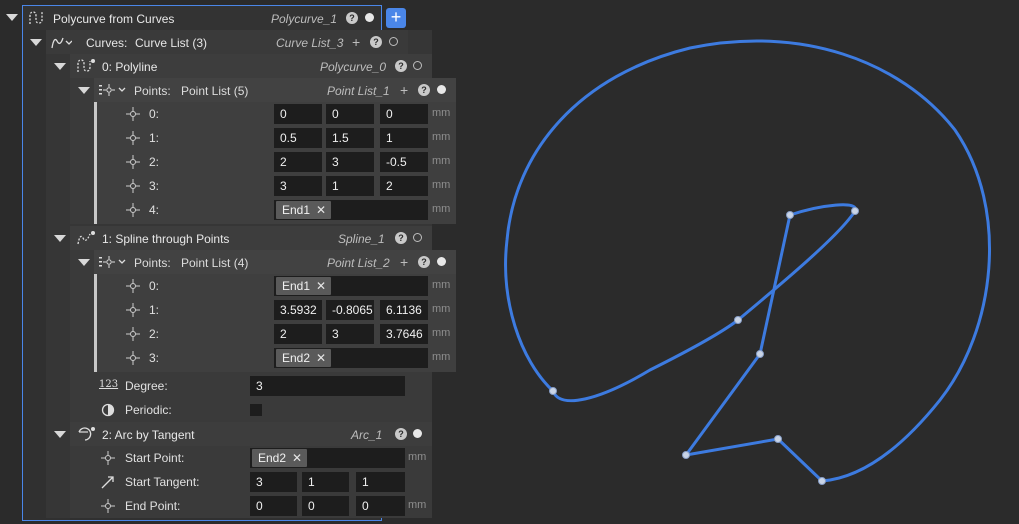  What do you see at coordinates (353, 67) in the screenshot?
I see `polyline-subtitle: Polycurve_0` at bounding box center [353, 67].